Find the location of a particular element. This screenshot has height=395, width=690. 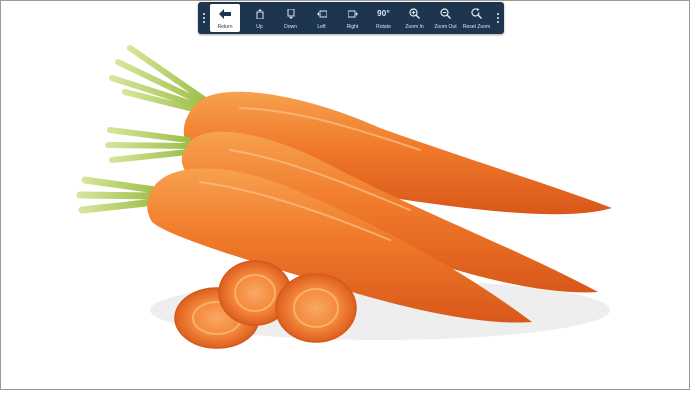

carrot-greens-top is located at coordinates (158, 80).